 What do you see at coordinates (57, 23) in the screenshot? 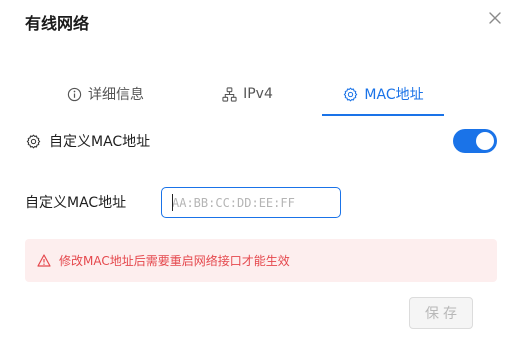
I see `dialog-title: 有线网络` at bounding box center [57, 23].